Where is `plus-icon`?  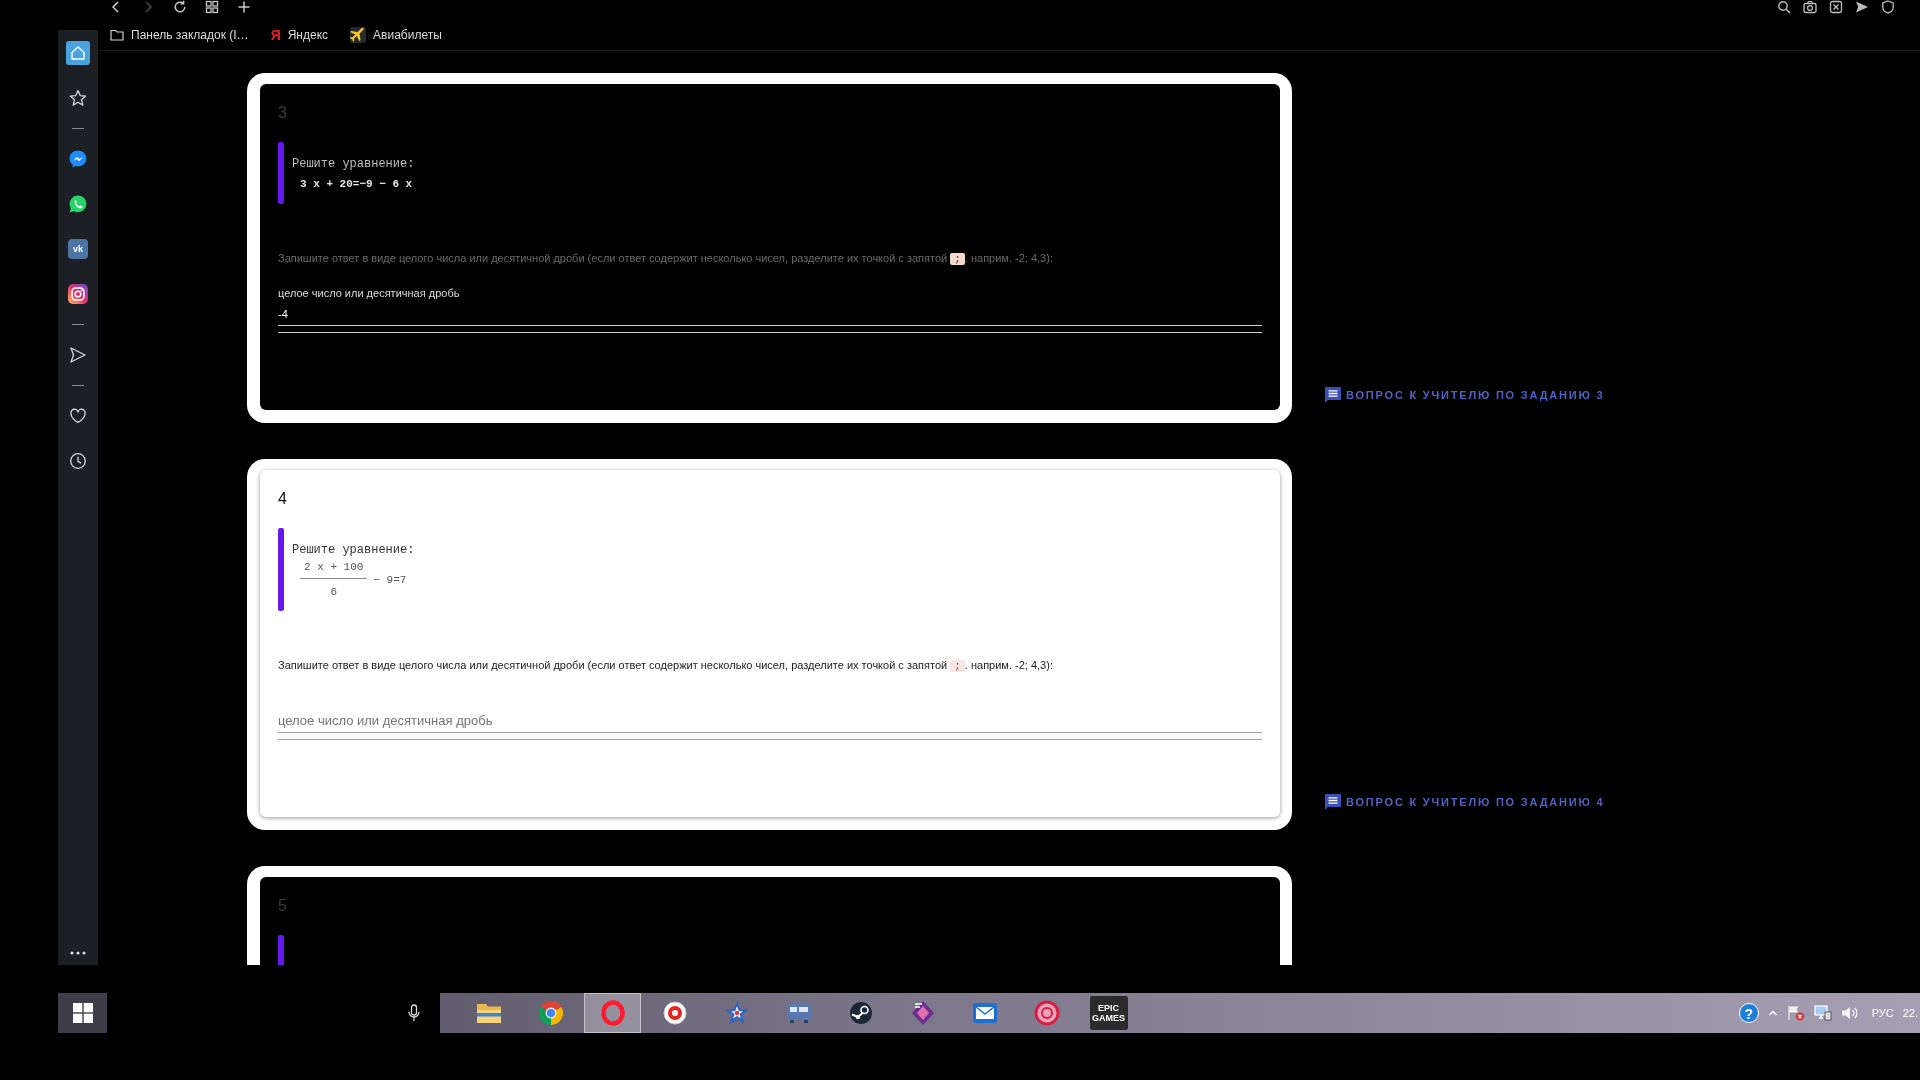 plus-icon is located at coordinates (244, 7).